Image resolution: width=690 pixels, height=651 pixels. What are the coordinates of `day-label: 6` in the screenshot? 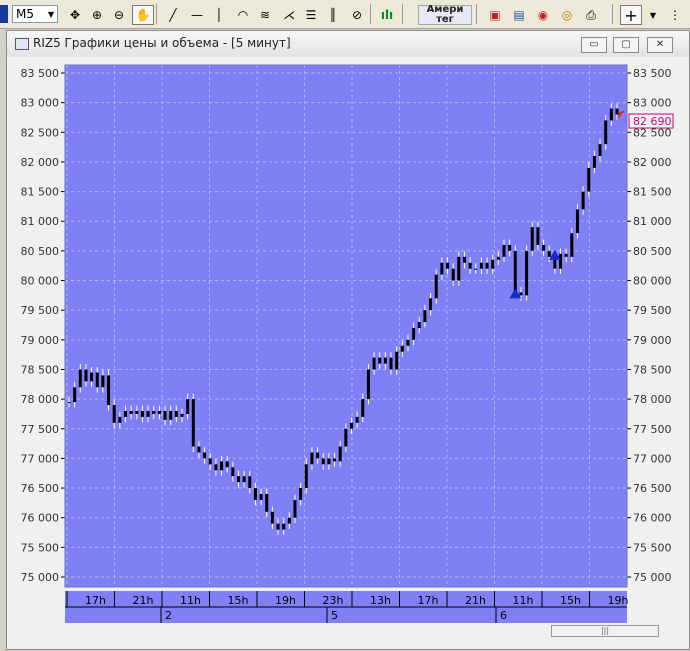 It's located at (503, 615).